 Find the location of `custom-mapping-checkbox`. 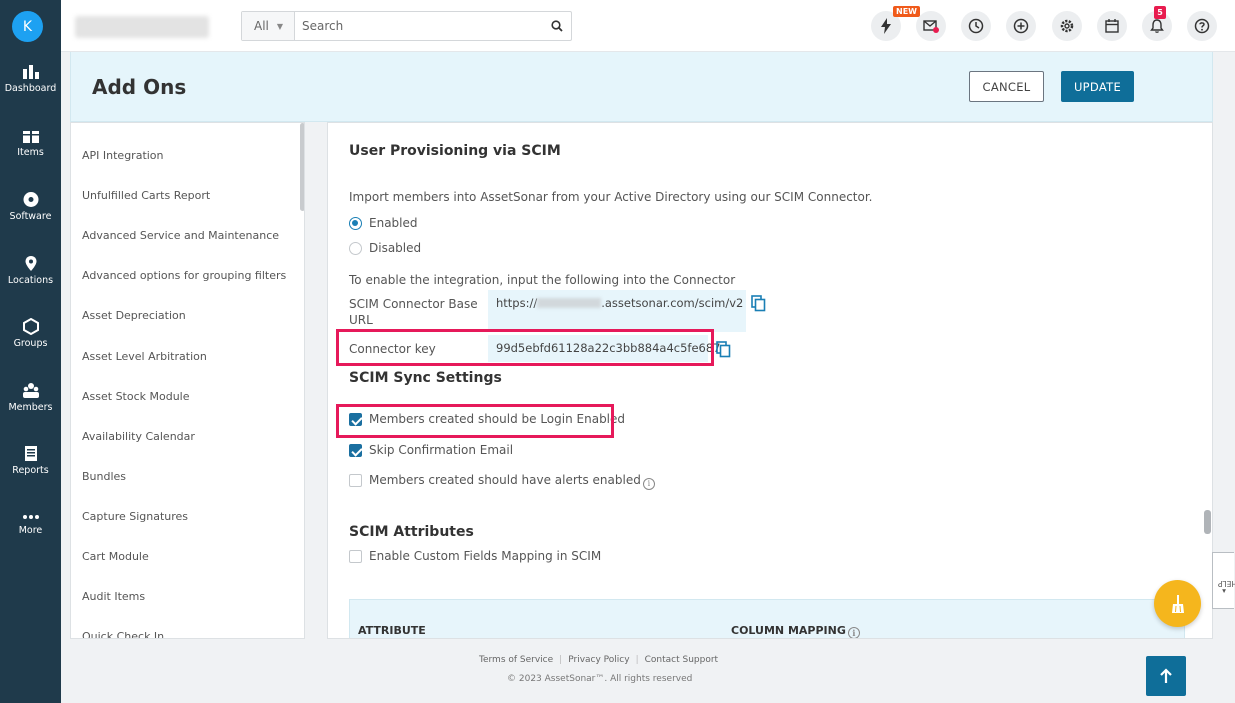

custom-mapping-checkbox is located at coordinates (355, 556).